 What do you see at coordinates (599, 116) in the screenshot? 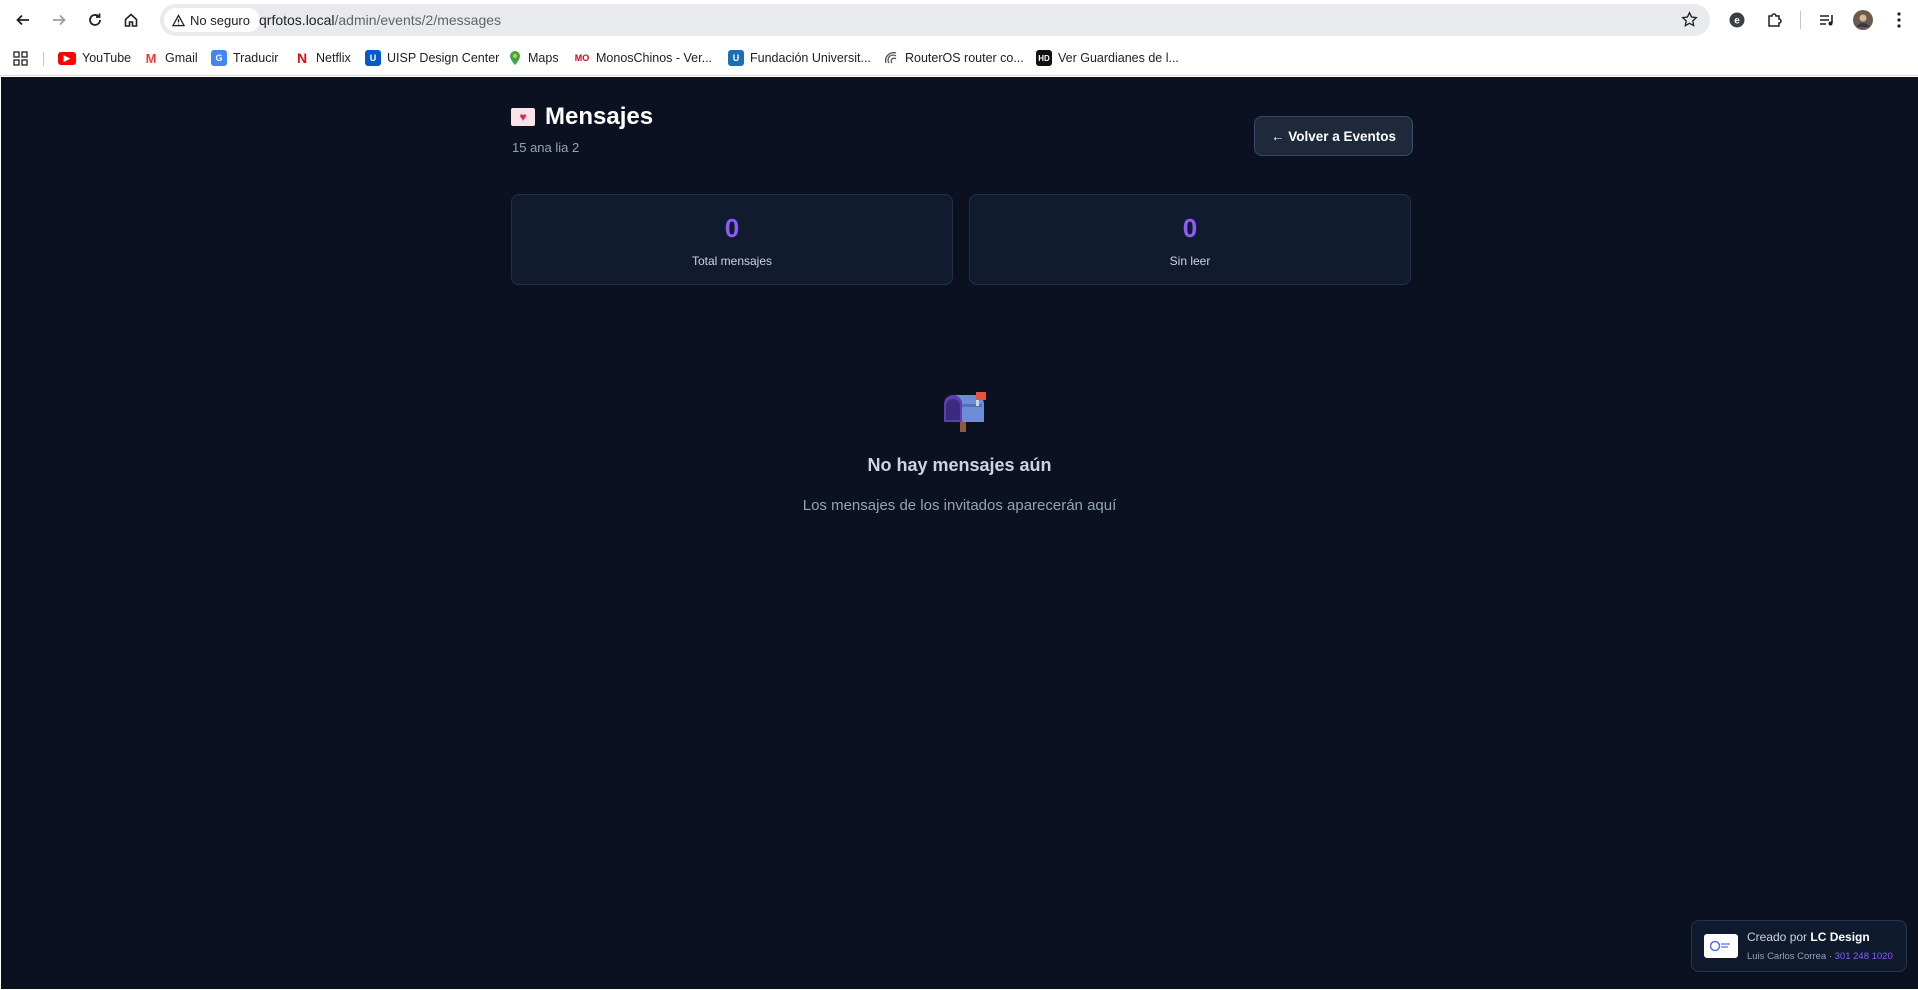
I see `page-title: Mensajes` at bounding box center [599, 116].